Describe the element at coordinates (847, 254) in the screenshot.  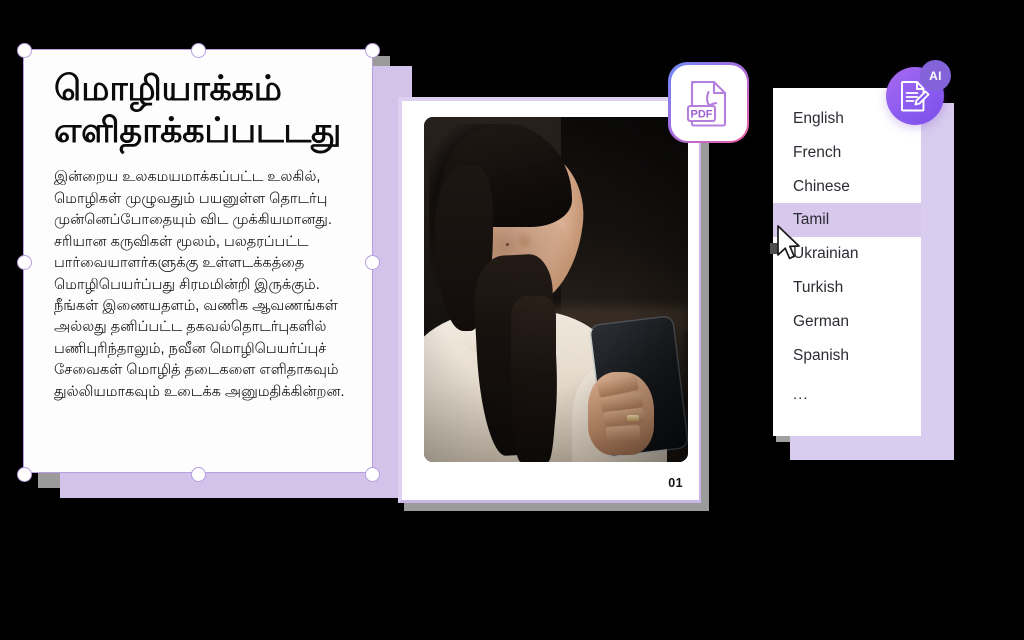
I see `dropdown-item-ukrainian: Ukrainian` at that location.